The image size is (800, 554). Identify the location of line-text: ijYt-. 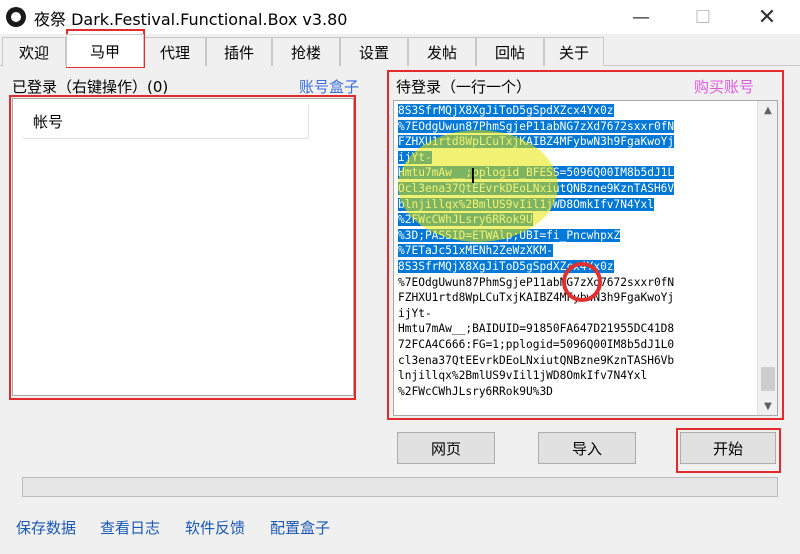
(415, 313).